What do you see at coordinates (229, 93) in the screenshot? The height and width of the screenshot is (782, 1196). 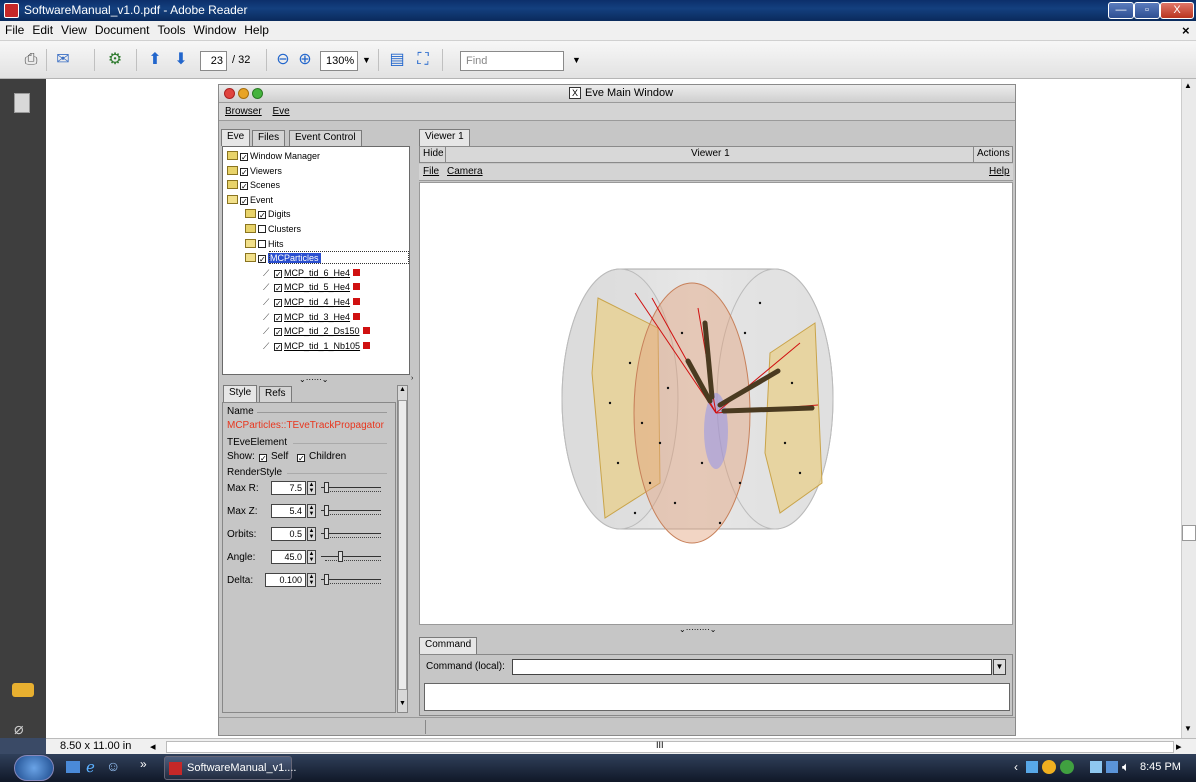 I see `eve-close-icon` at bounding box center [229, 93].